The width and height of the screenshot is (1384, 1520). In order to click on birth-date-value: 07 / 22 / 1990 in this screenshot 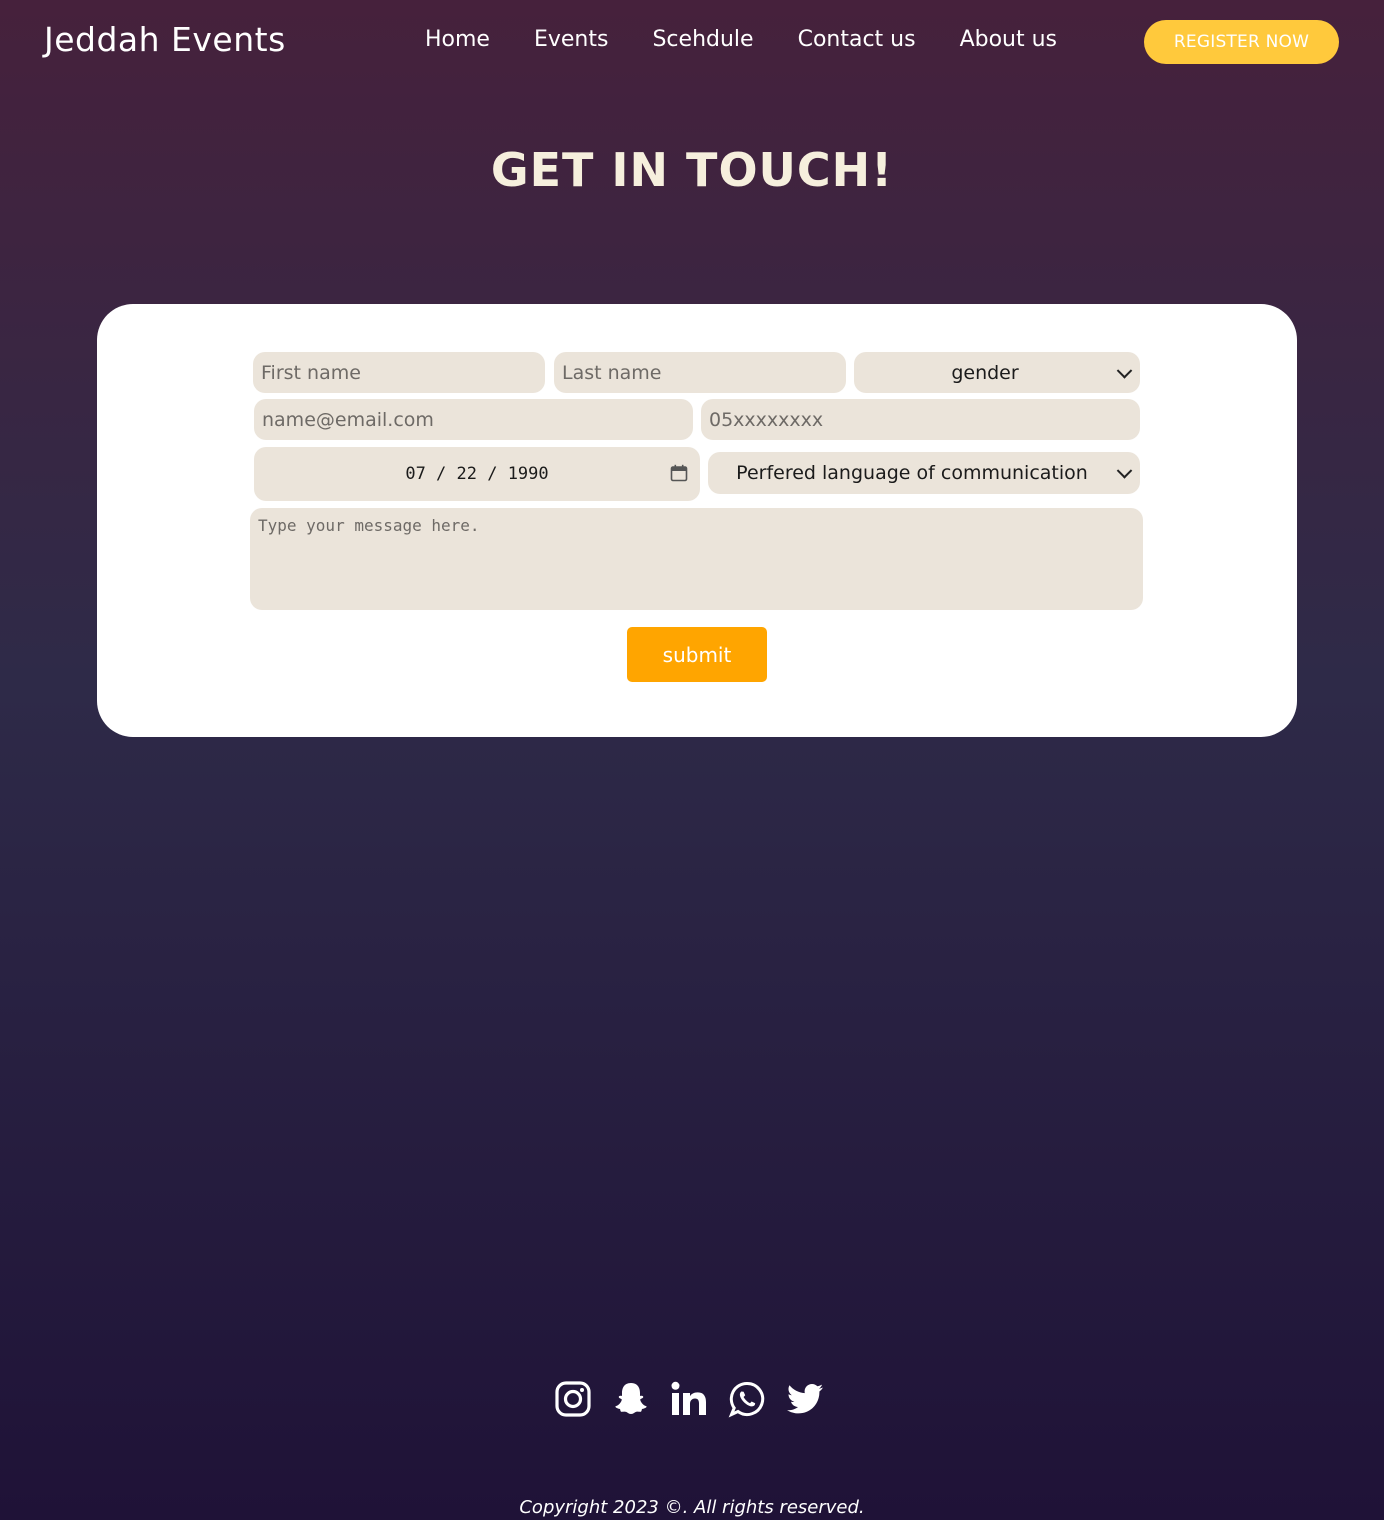, I will do `click(477, 474)`.